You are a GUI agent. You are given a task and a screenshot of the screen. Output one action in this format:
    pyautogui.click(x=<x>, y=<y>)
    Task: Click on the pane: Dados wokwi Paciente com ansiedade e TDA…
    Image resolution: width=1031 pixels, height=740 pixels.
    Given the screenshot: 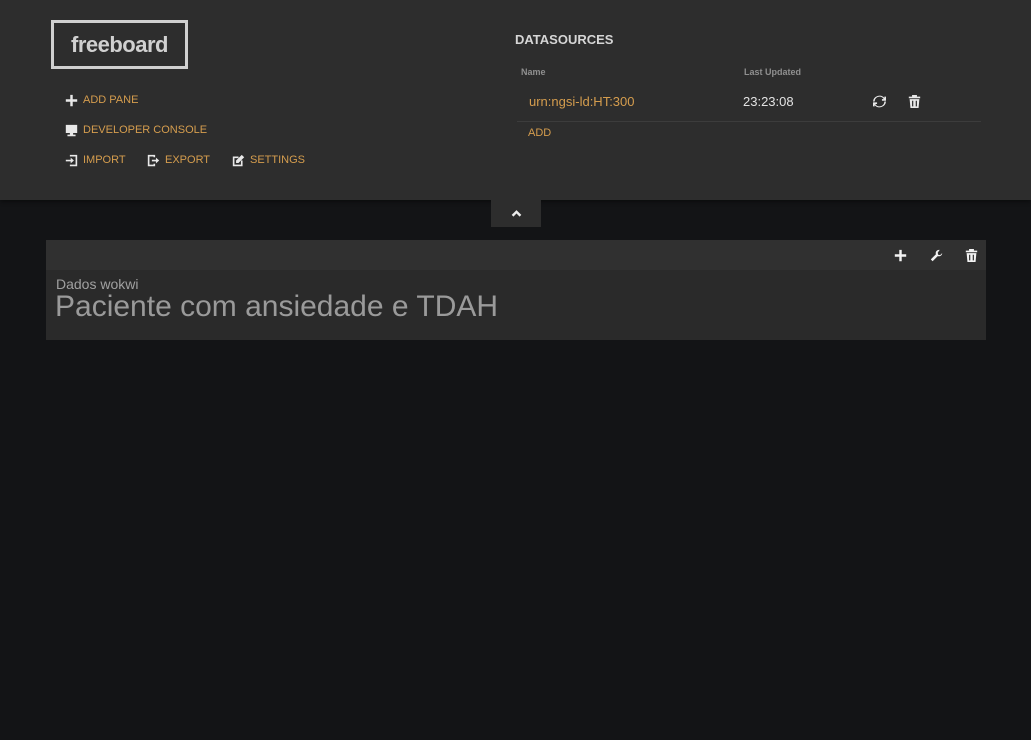 What is the action you would take?
    pyautogui.click(x=516, y=290)
    